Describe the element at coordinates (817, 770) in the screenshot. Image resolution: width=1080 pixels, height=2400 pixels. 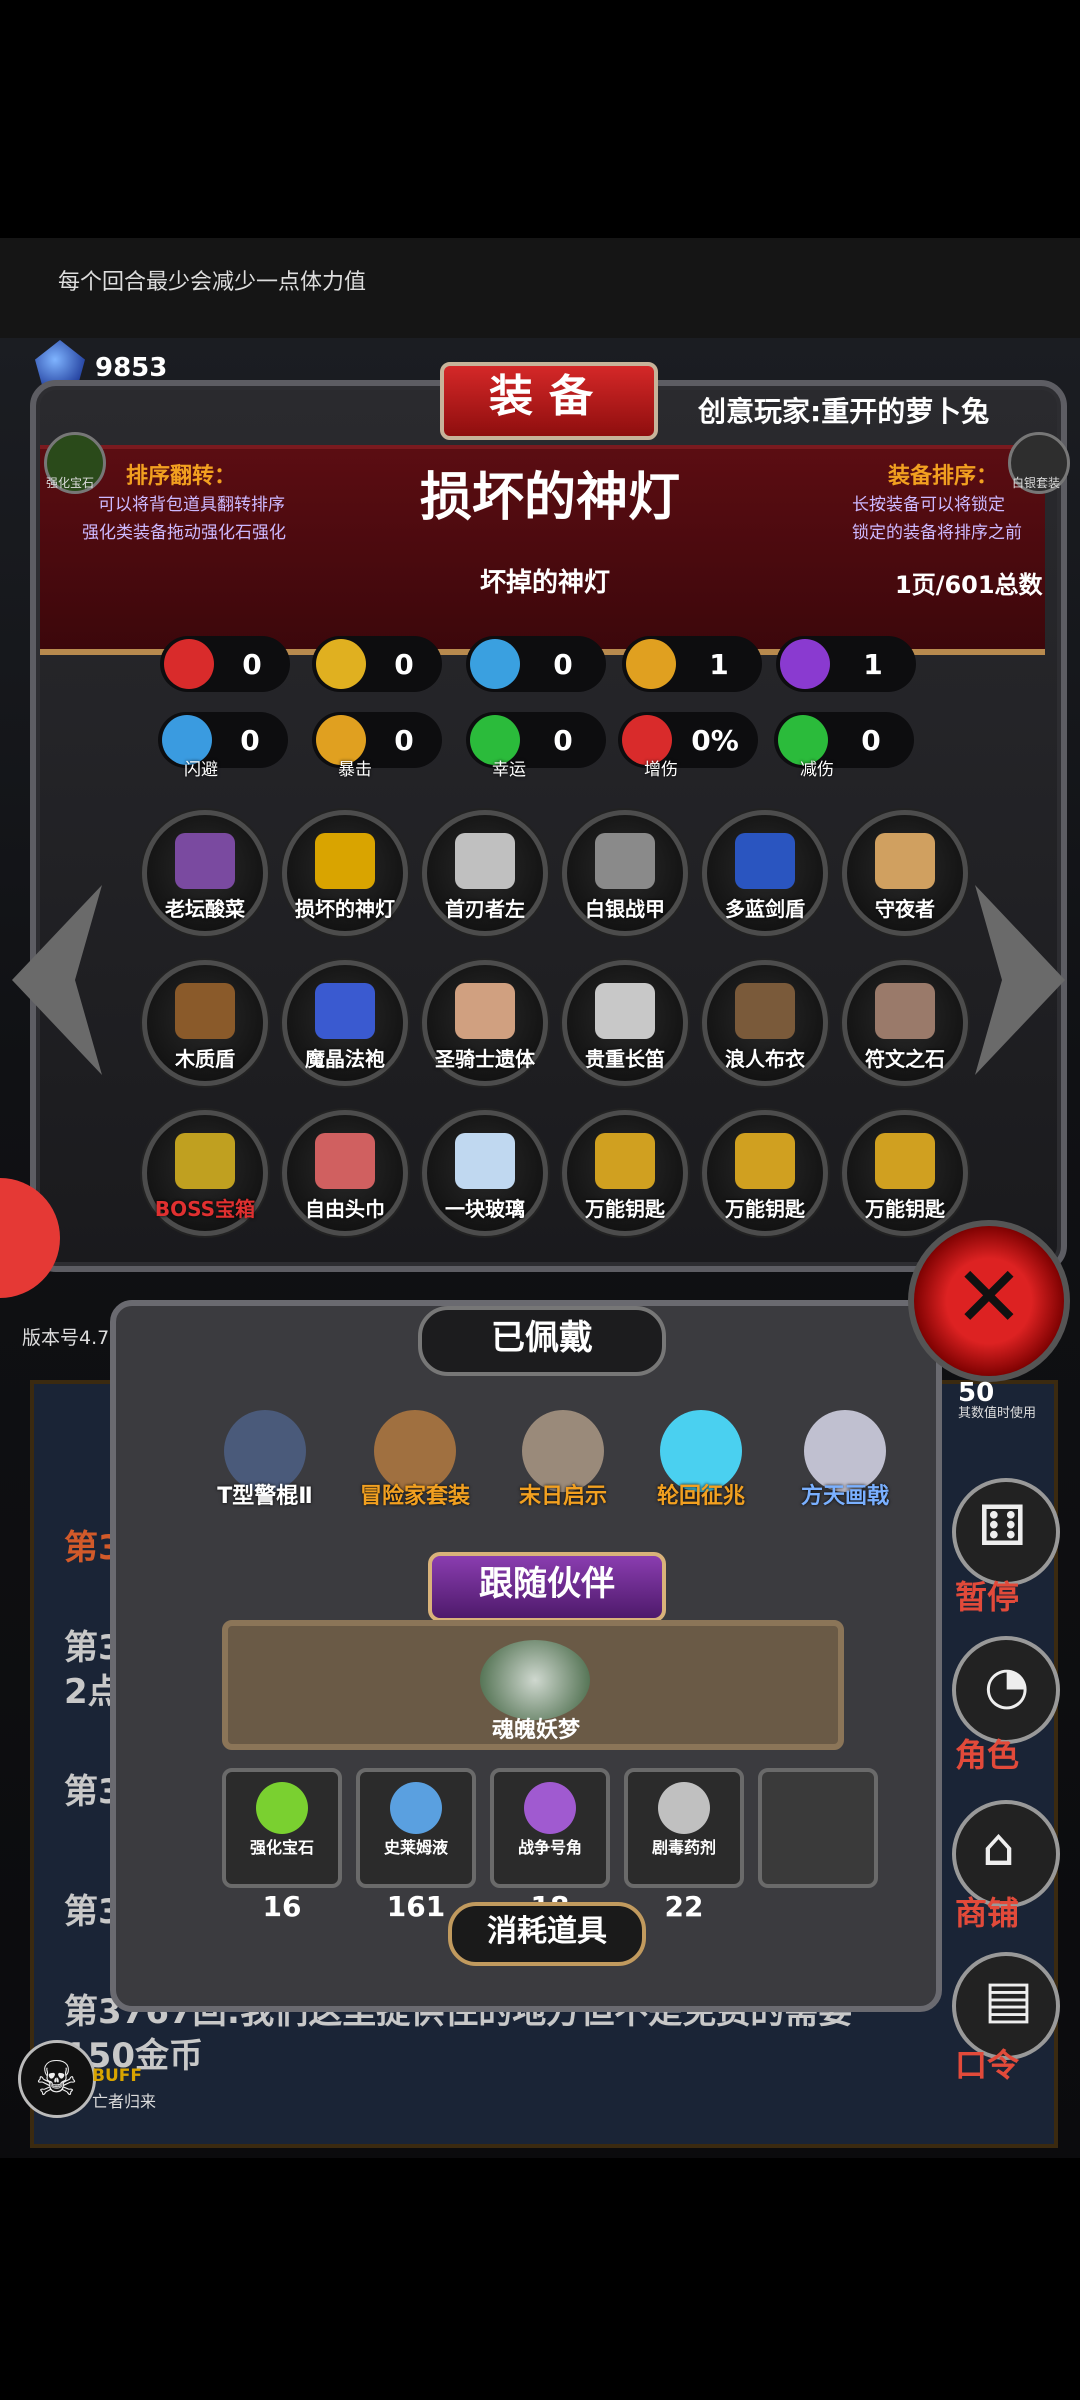
I see `stat-label: 减伤` at that location.